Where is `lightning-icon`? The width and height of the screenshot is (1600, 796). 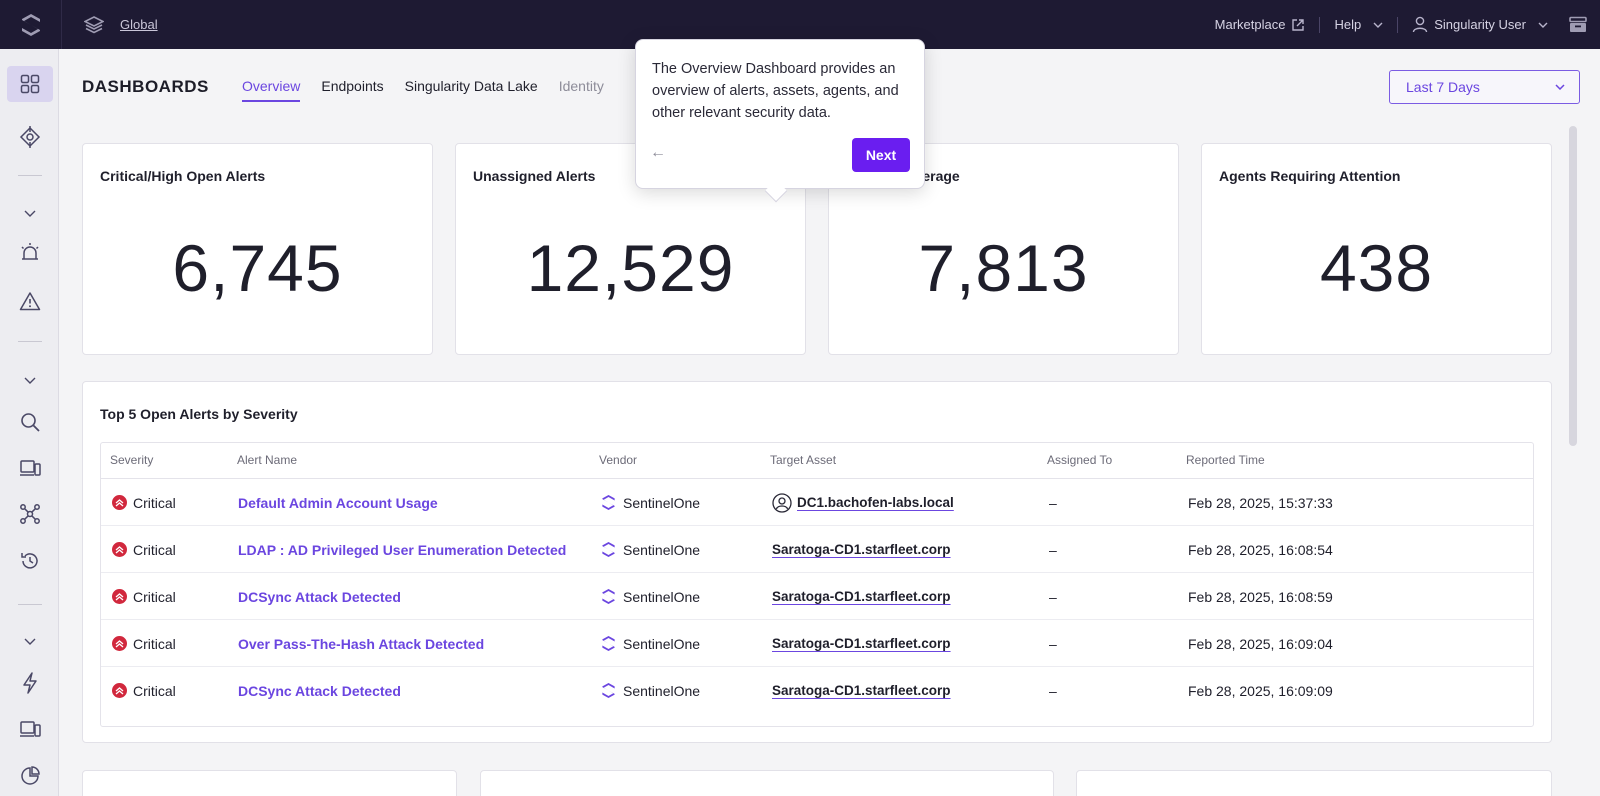
lightning-icon is located at coordinates (30, 683).